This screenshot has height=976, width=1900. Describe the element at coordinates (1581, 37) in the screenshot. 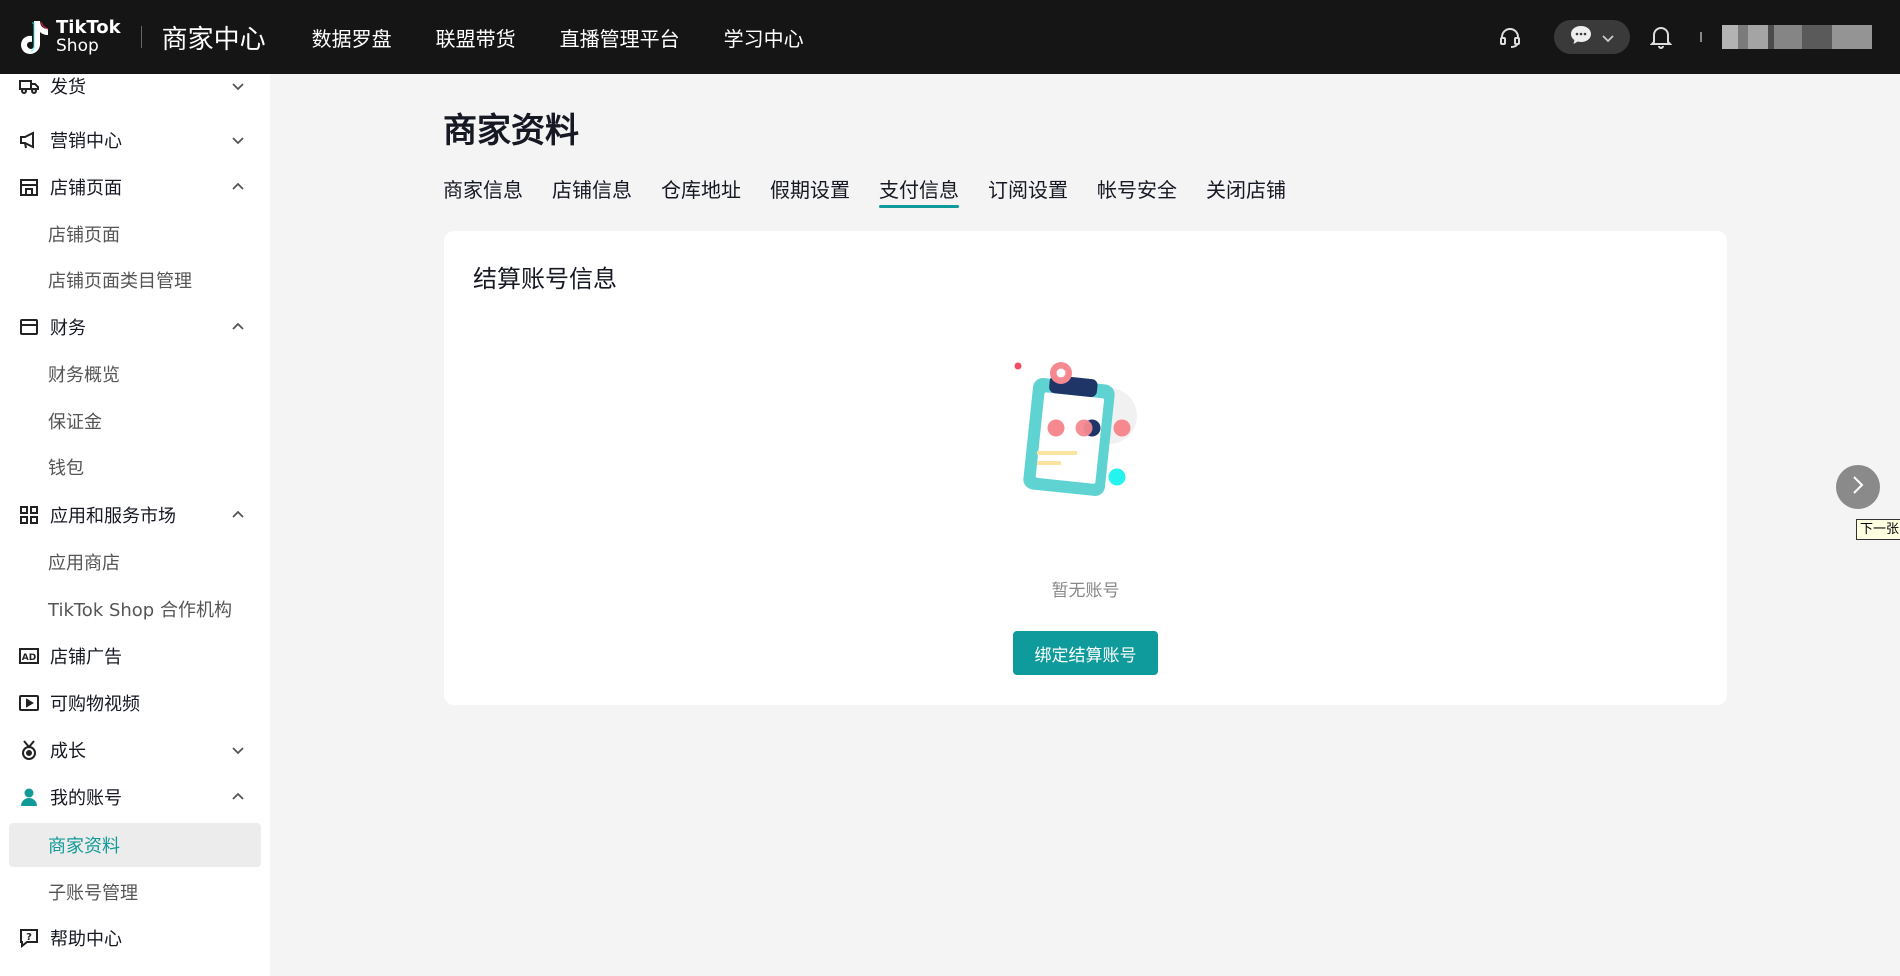

I see `chat-bubble-icon` at that location.